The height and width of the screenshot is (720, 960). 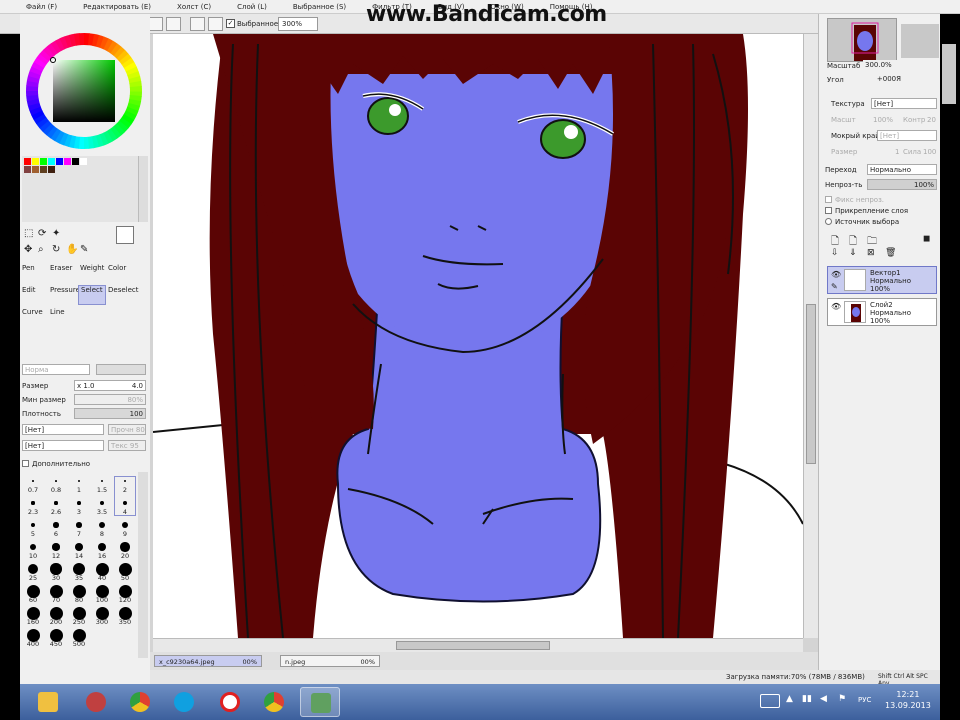 What do you see at coordinates (110, 385) in the screenshot?
I see `size-field: x 1.0 4.0` at bounding box center [110, 385].